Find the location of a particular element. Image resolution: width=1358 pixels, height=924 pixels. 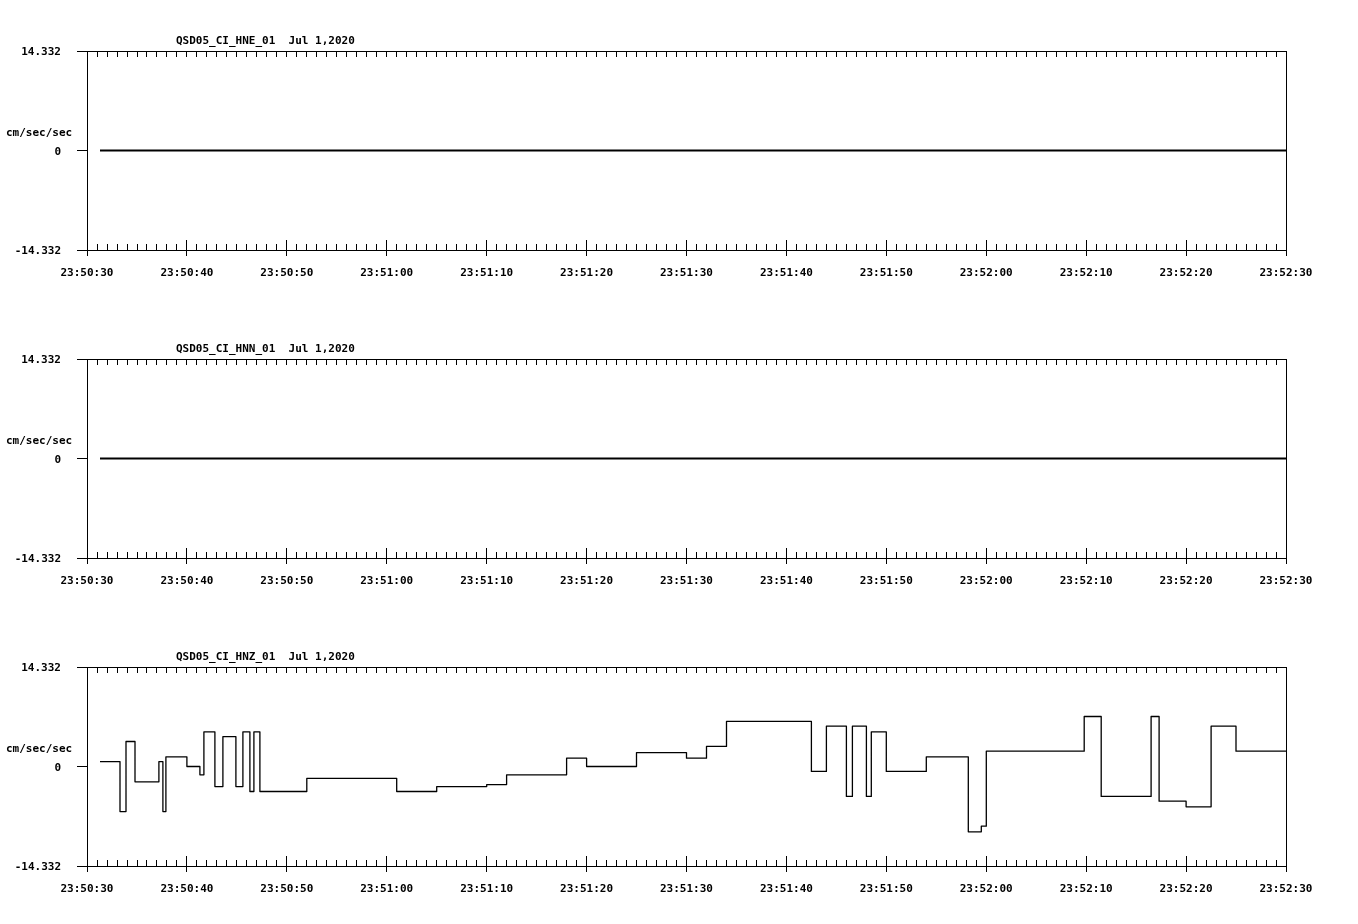

chart-title: QSD05_CI_HNN_01 Jul 1,2020 is located at coordinates (265, 348).